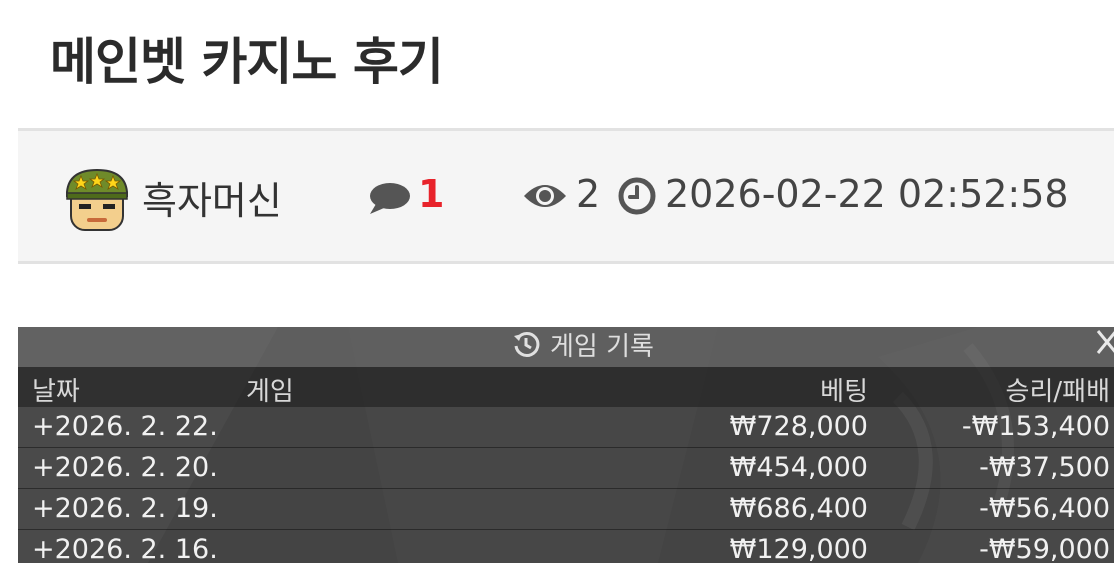 The height and width of the screenshot is (563, 1114). Describe the element at coordinates (431, 194) in the screenshot. I see `comment-count: 1` at that location.